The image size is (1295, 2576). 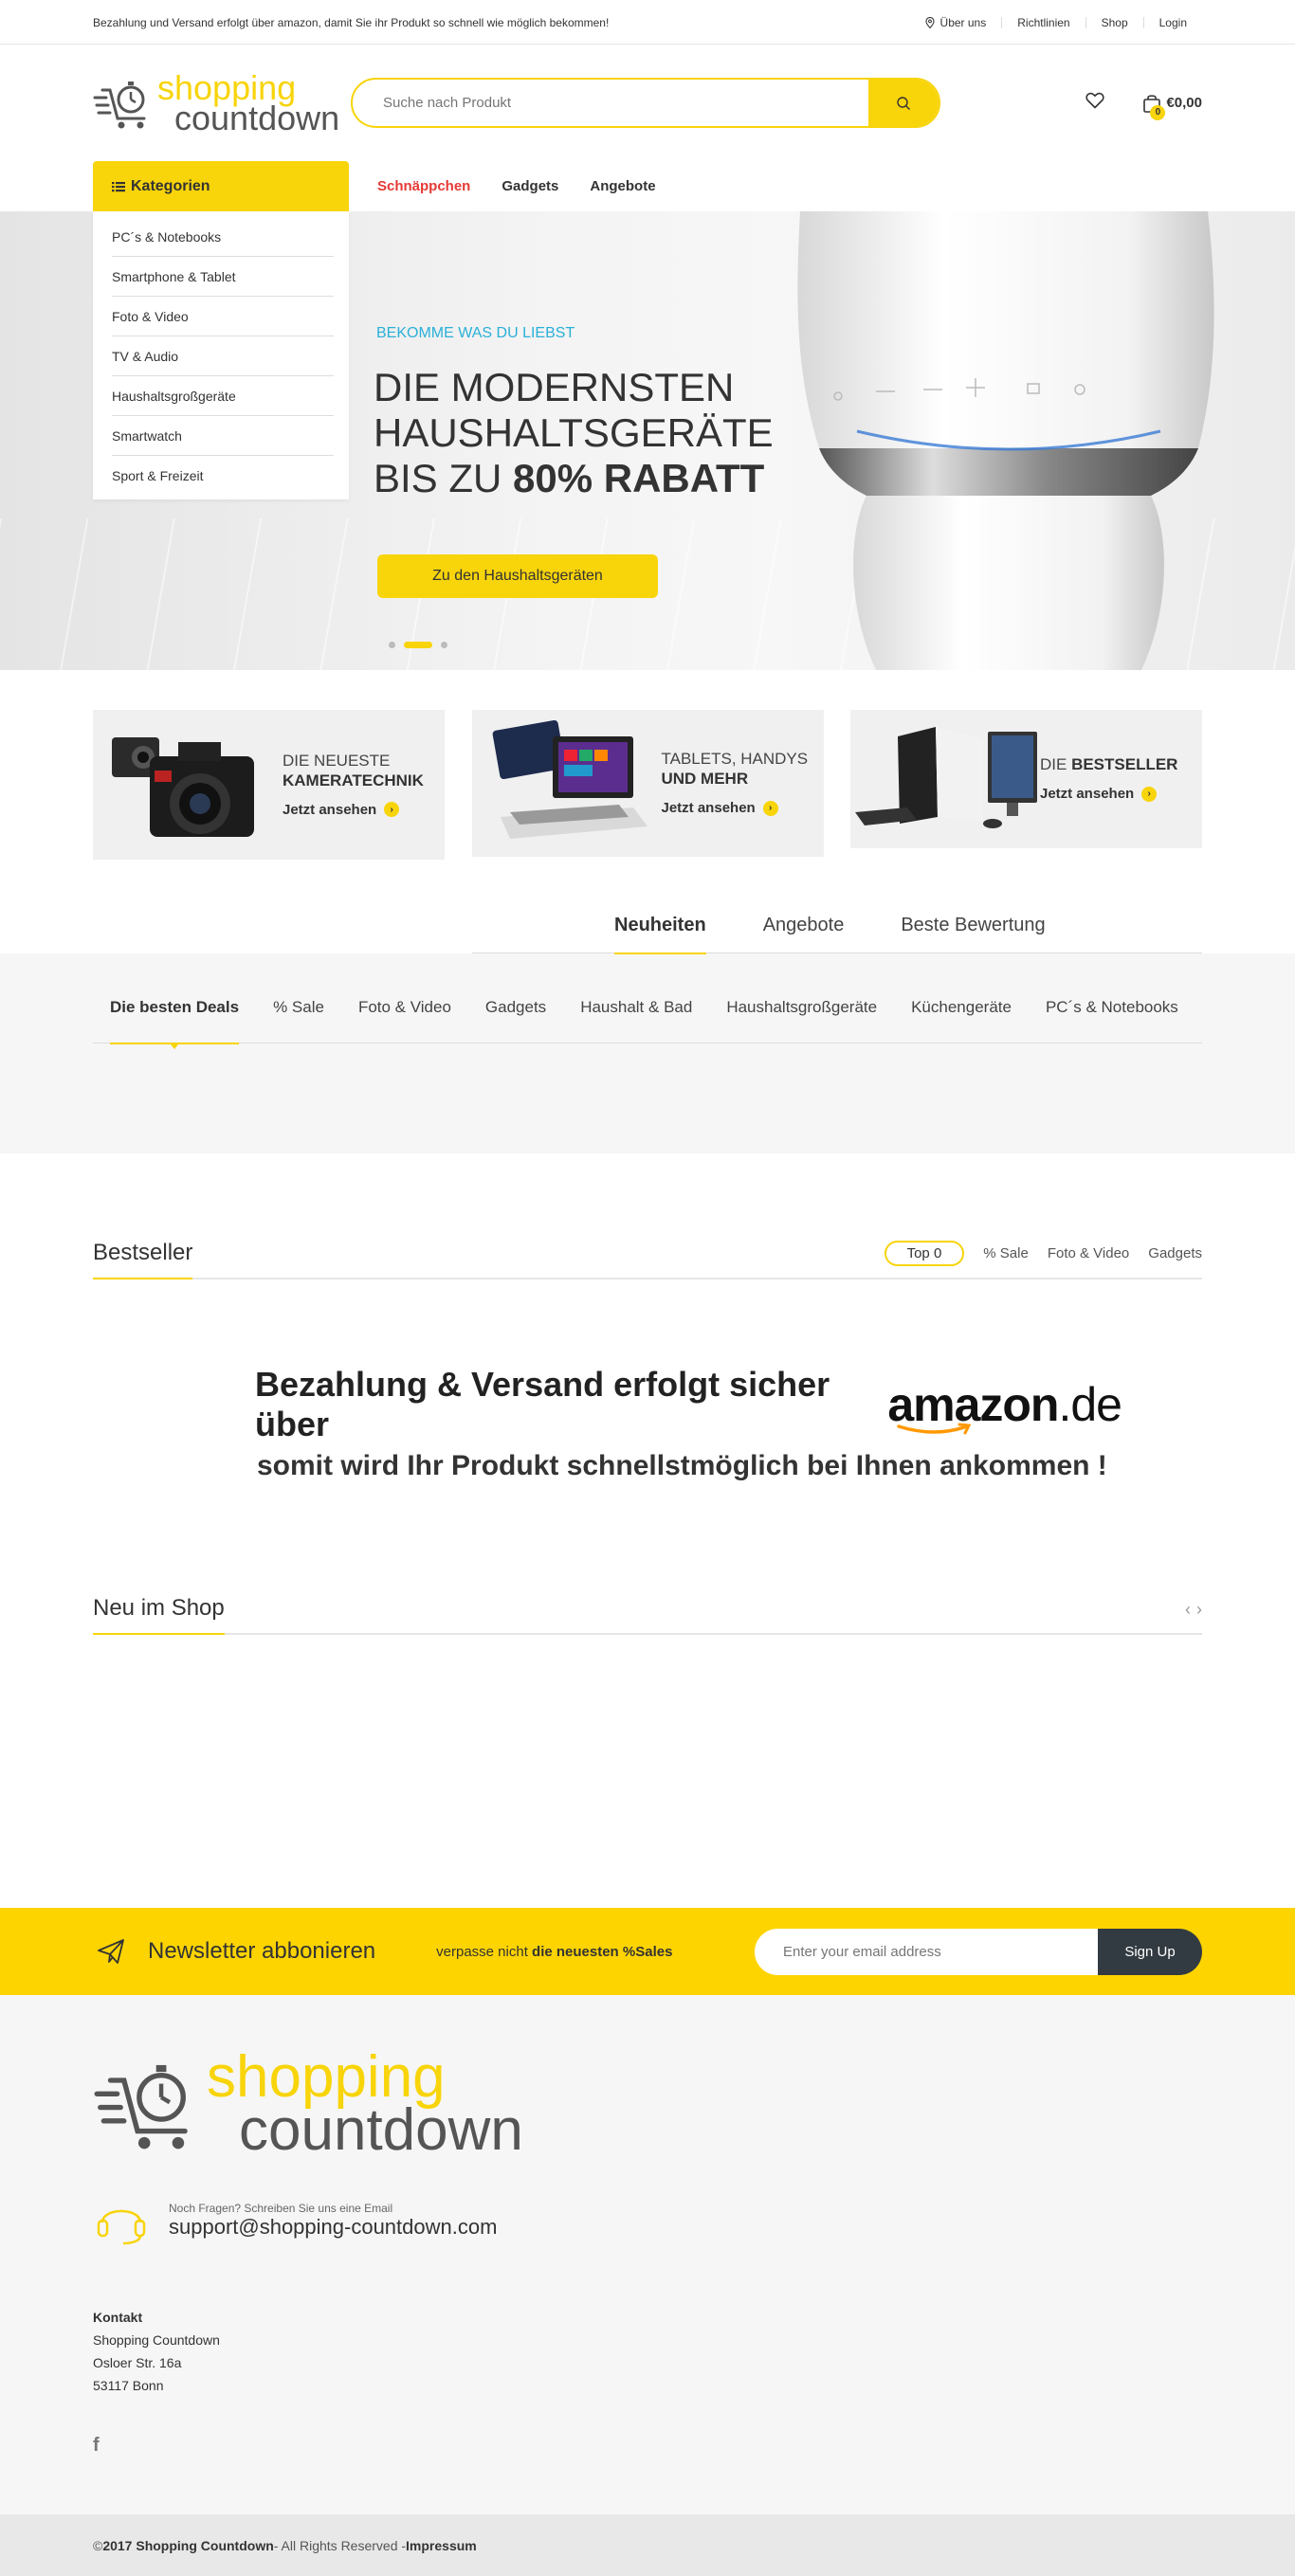 I want to click on promo-tablets: TABLETS, HANDYS UND MEHR Jetzt ansehen ›, so click(x=647, y=783).